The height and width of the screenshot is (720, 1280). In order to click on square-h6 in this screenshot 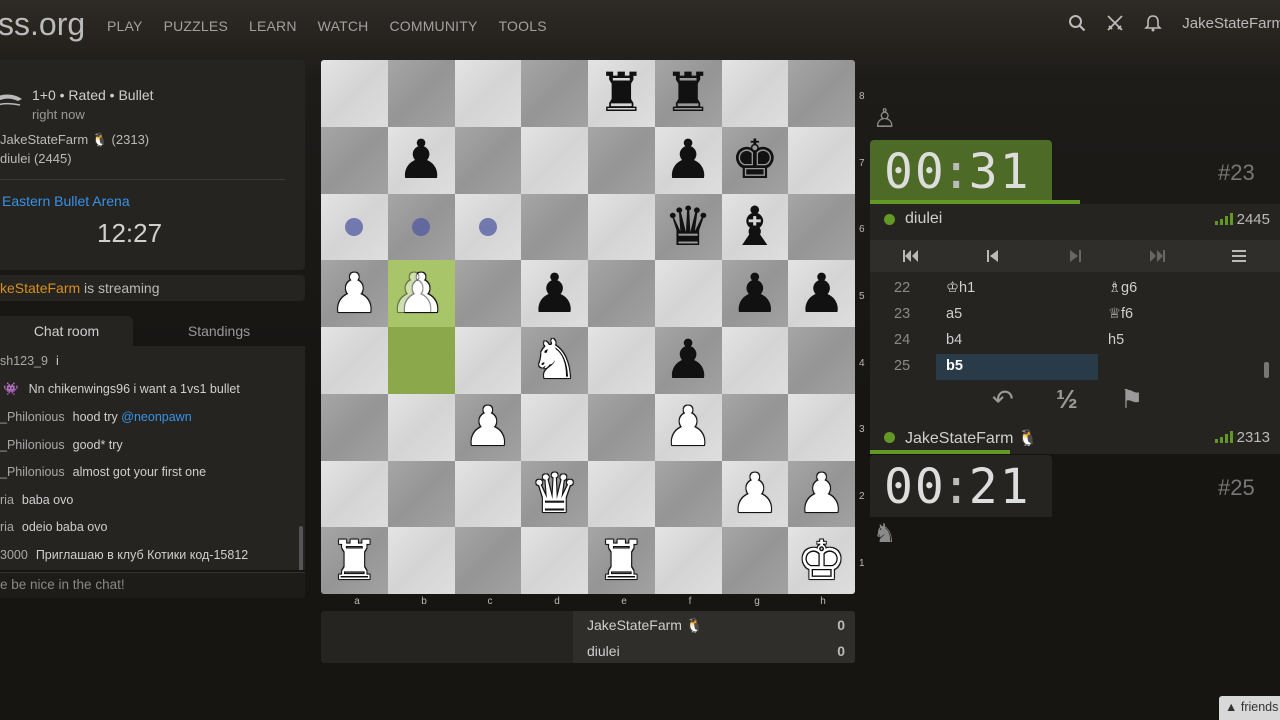, I will do `click(821, 227)`.